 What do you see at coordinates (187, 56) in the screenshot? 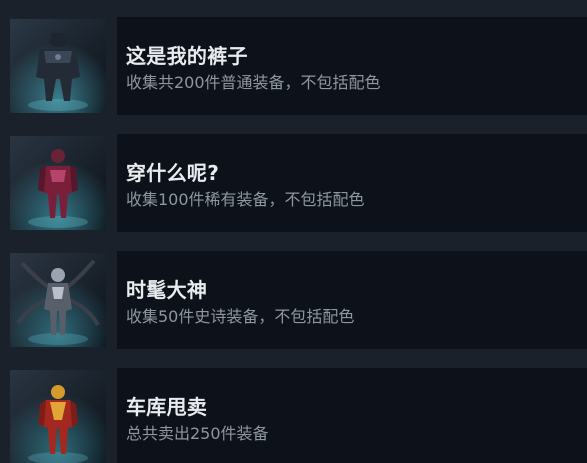
I see `achievement-title: 这是我的裤子` at bounding box center [187, 56].